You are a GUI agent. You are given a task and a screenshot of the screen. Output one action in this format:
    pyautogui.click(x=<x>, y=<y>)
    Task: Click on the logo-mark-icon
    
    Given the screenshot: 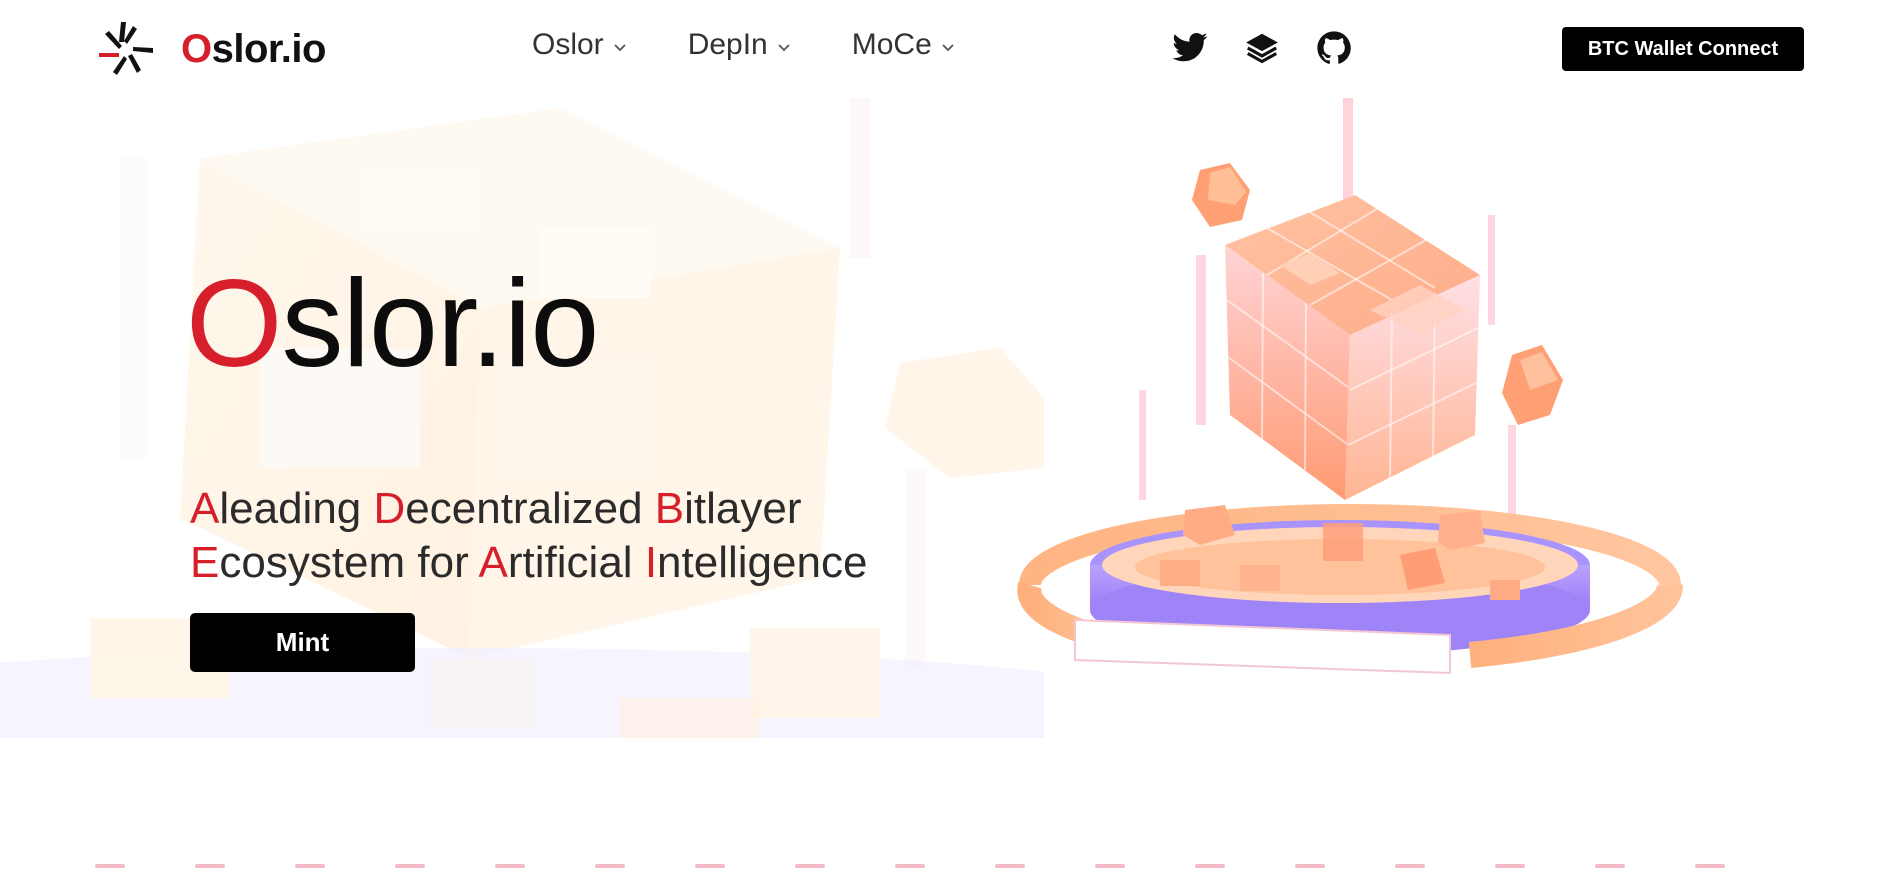 What is the action you would take?
    pyautogui.click(x=126, y=48)
    